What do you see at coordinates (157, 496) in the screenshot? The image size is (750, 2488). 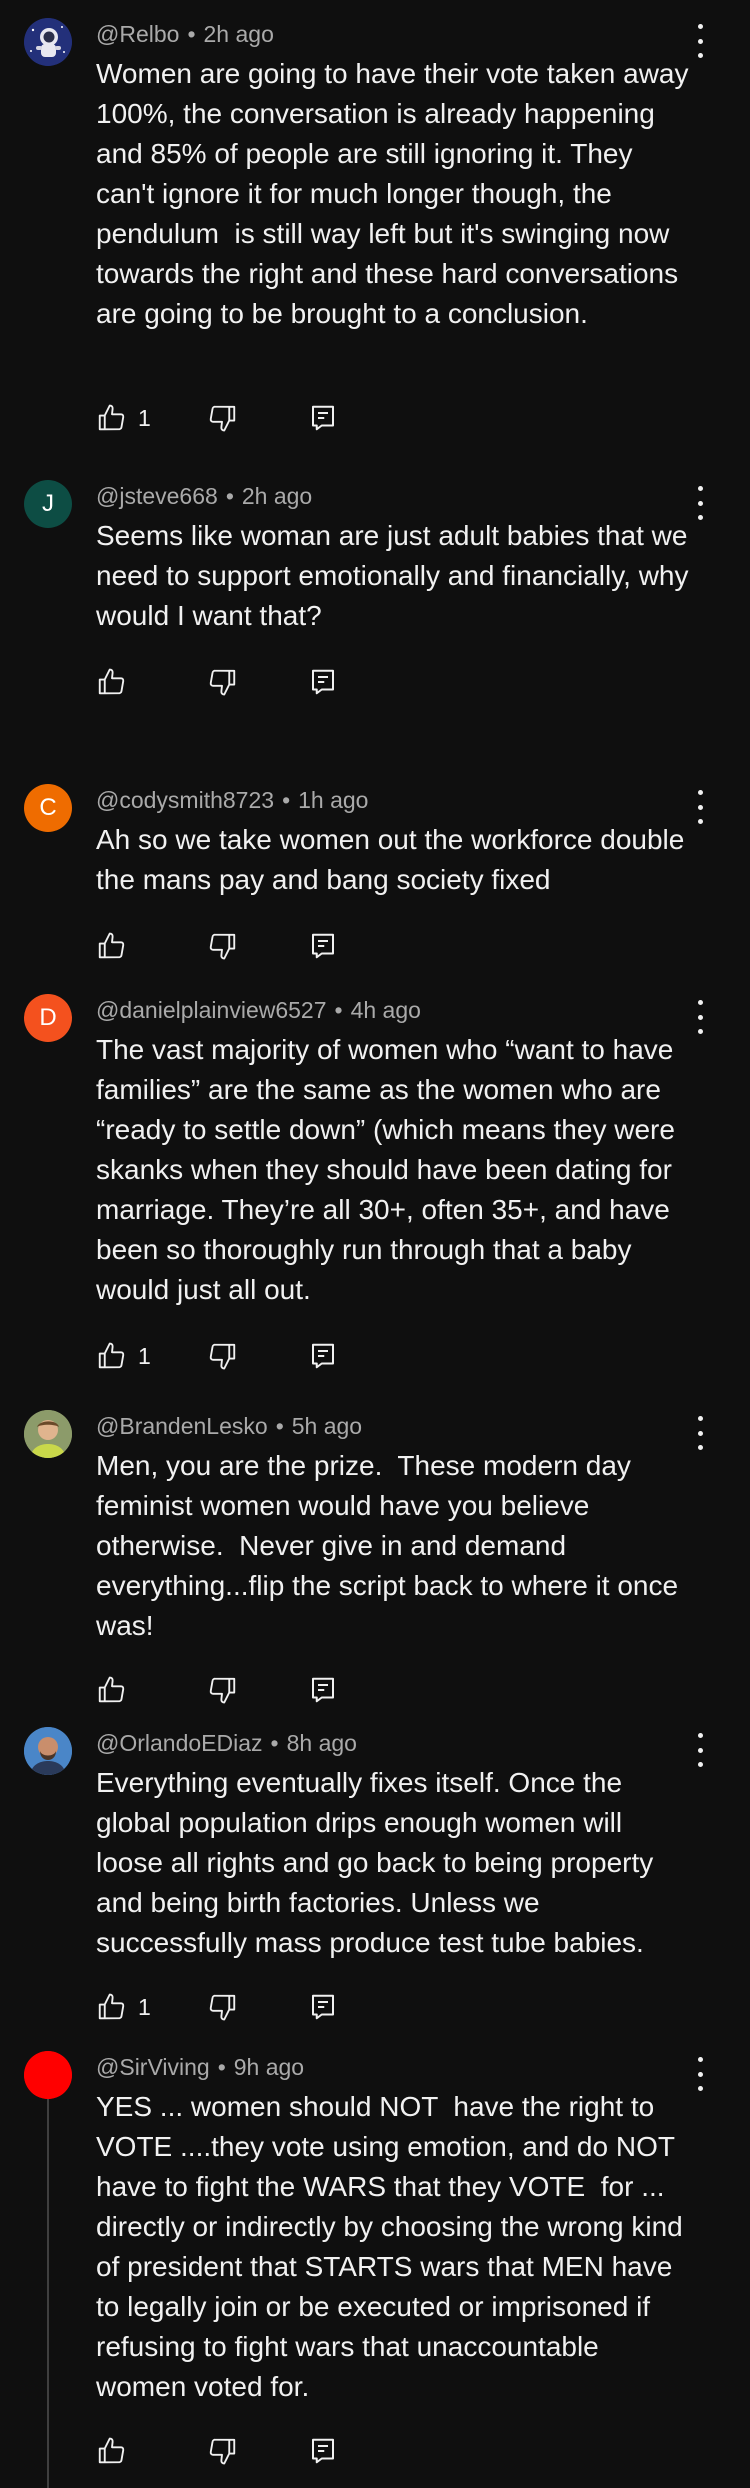 I see `comment-author: @jsteve668` at bounding box center [157, 496].